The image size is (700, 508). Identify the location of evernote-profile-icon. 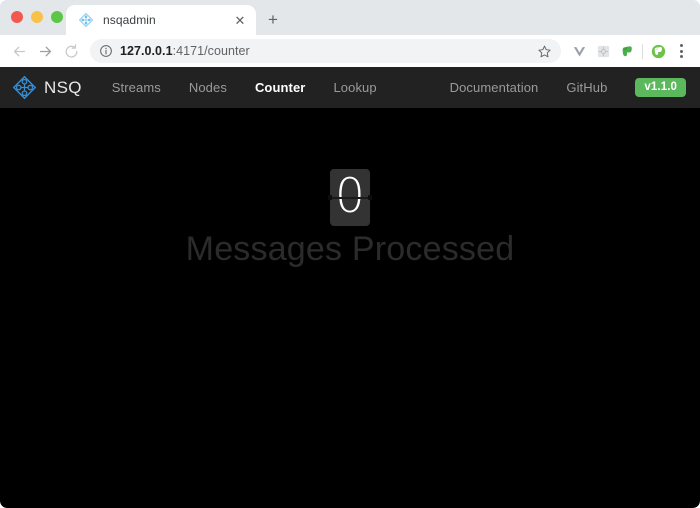
(658, 51).